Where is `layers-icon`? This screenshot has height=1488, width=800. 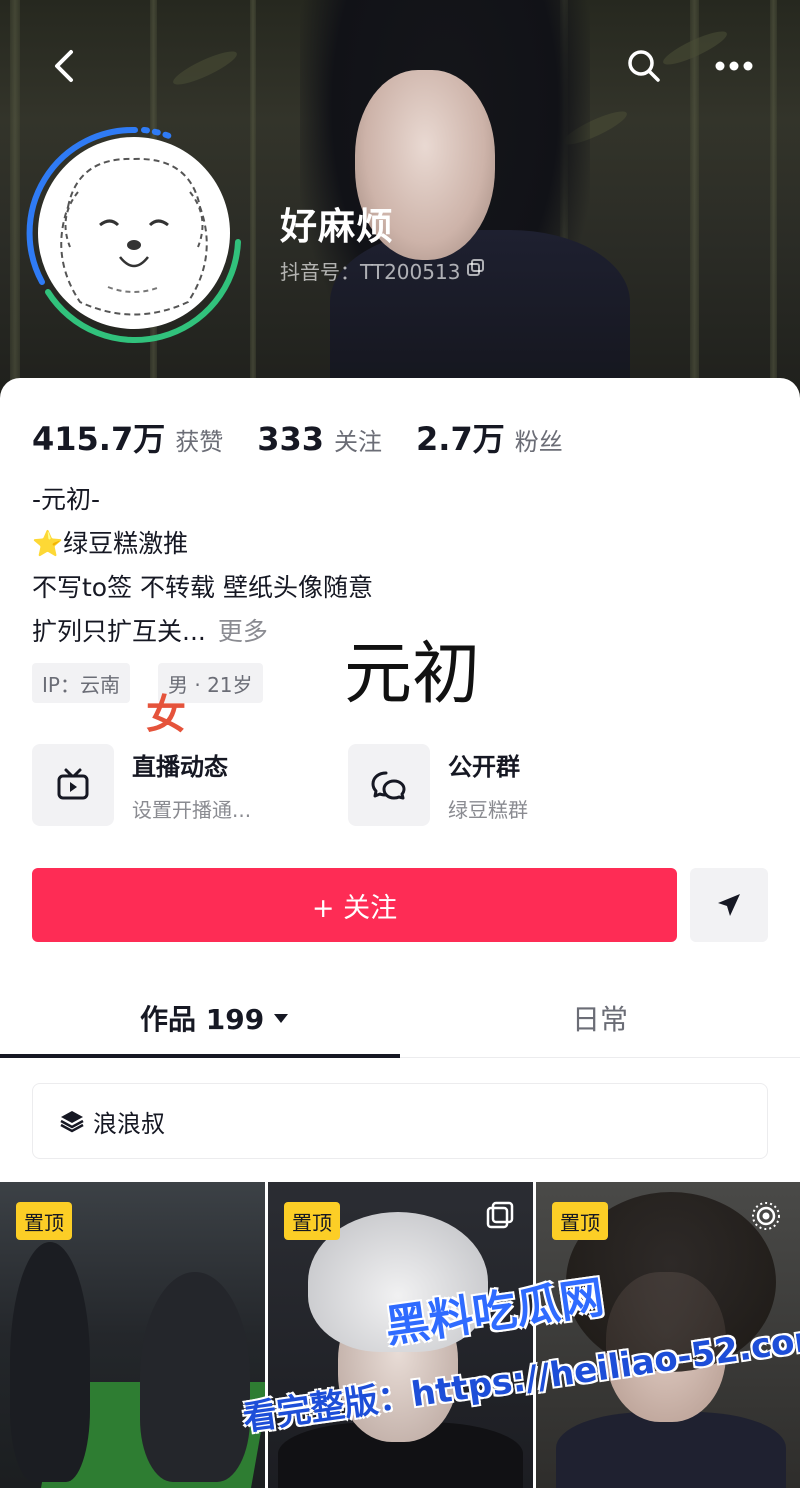 layers-icon is located at coordinates (72, 1121).